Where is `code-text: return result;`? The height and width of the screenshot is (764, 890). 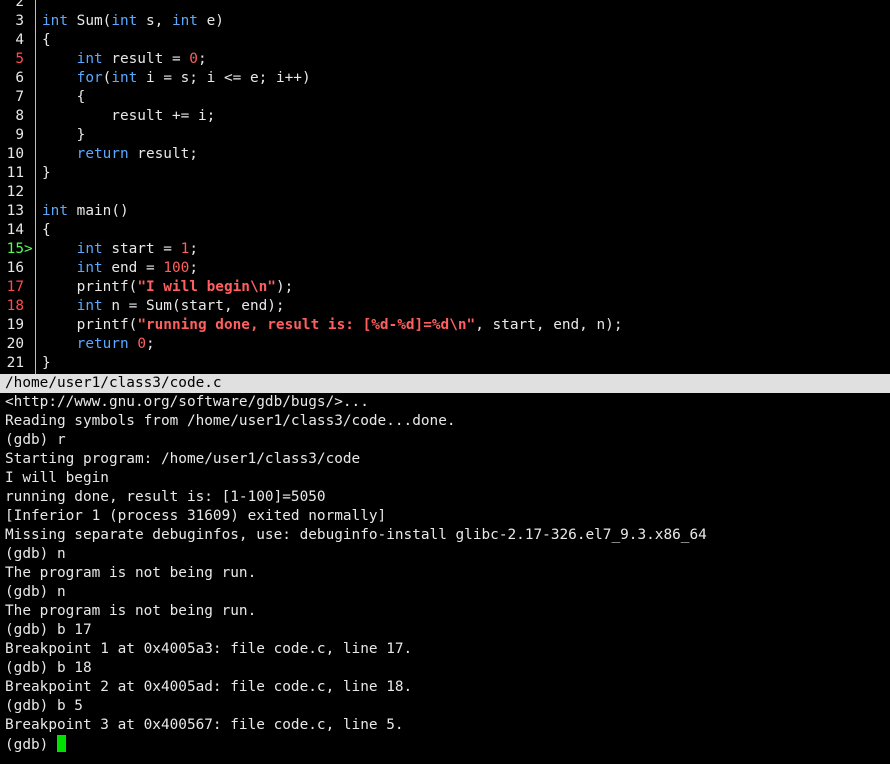 code-text: return result; is located at coordinates (116, 154).